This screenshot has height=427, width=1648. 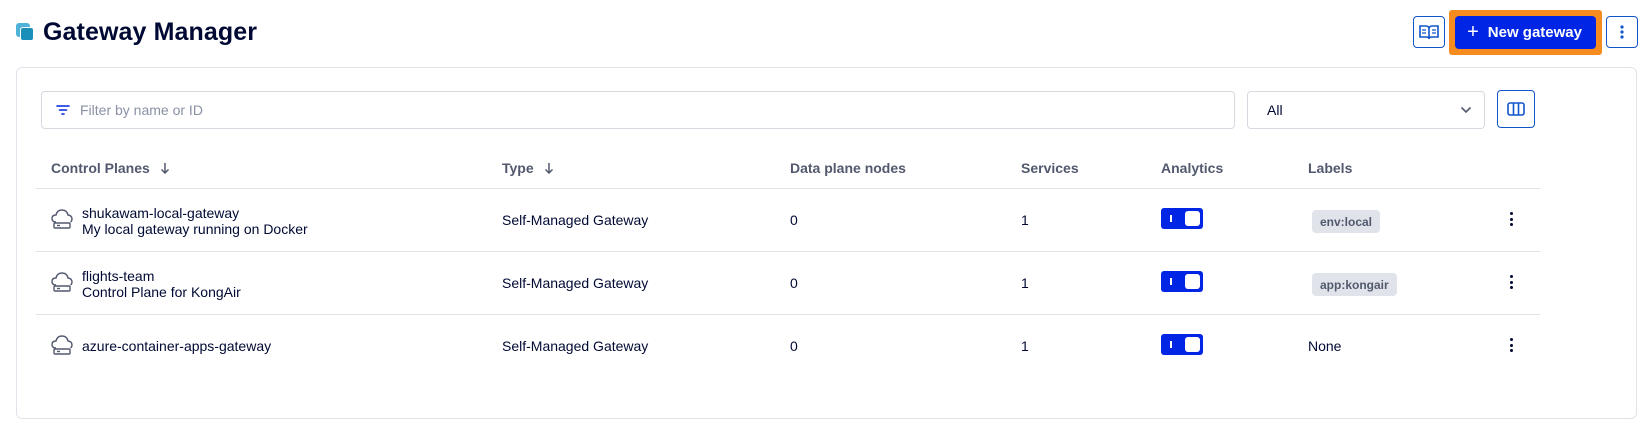 I want to click on chevron-down-icon, so click(x=1466, y=110).